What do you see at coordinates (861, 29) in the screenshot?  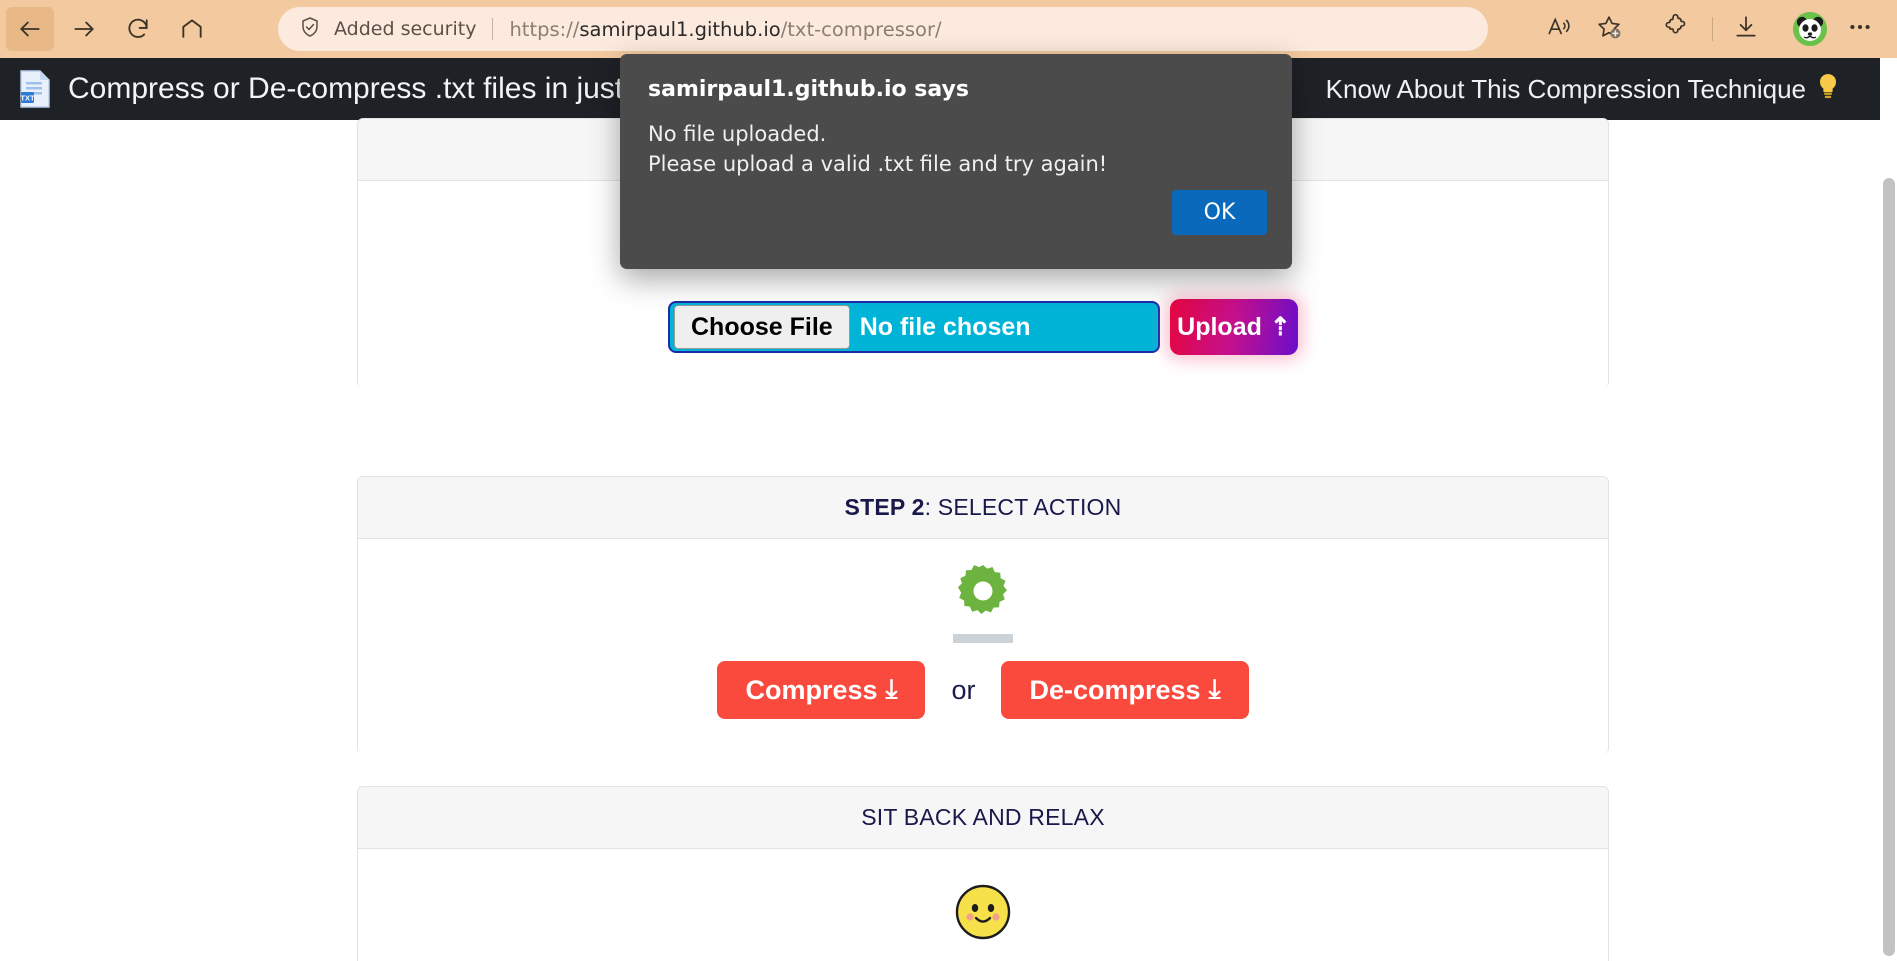 I see `url-path: /txt-compressor/` at bounding box center [861, 29].